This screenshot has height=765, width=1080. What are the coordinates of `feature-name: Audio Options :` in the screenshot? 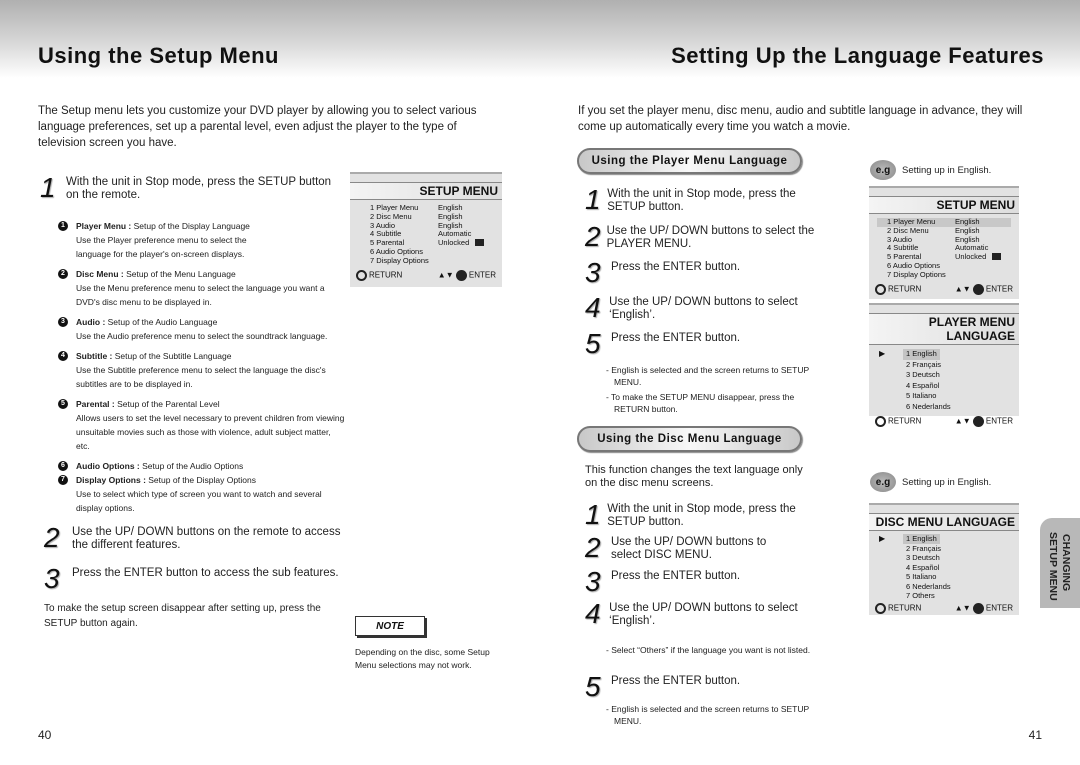 It's located at (108, 466).